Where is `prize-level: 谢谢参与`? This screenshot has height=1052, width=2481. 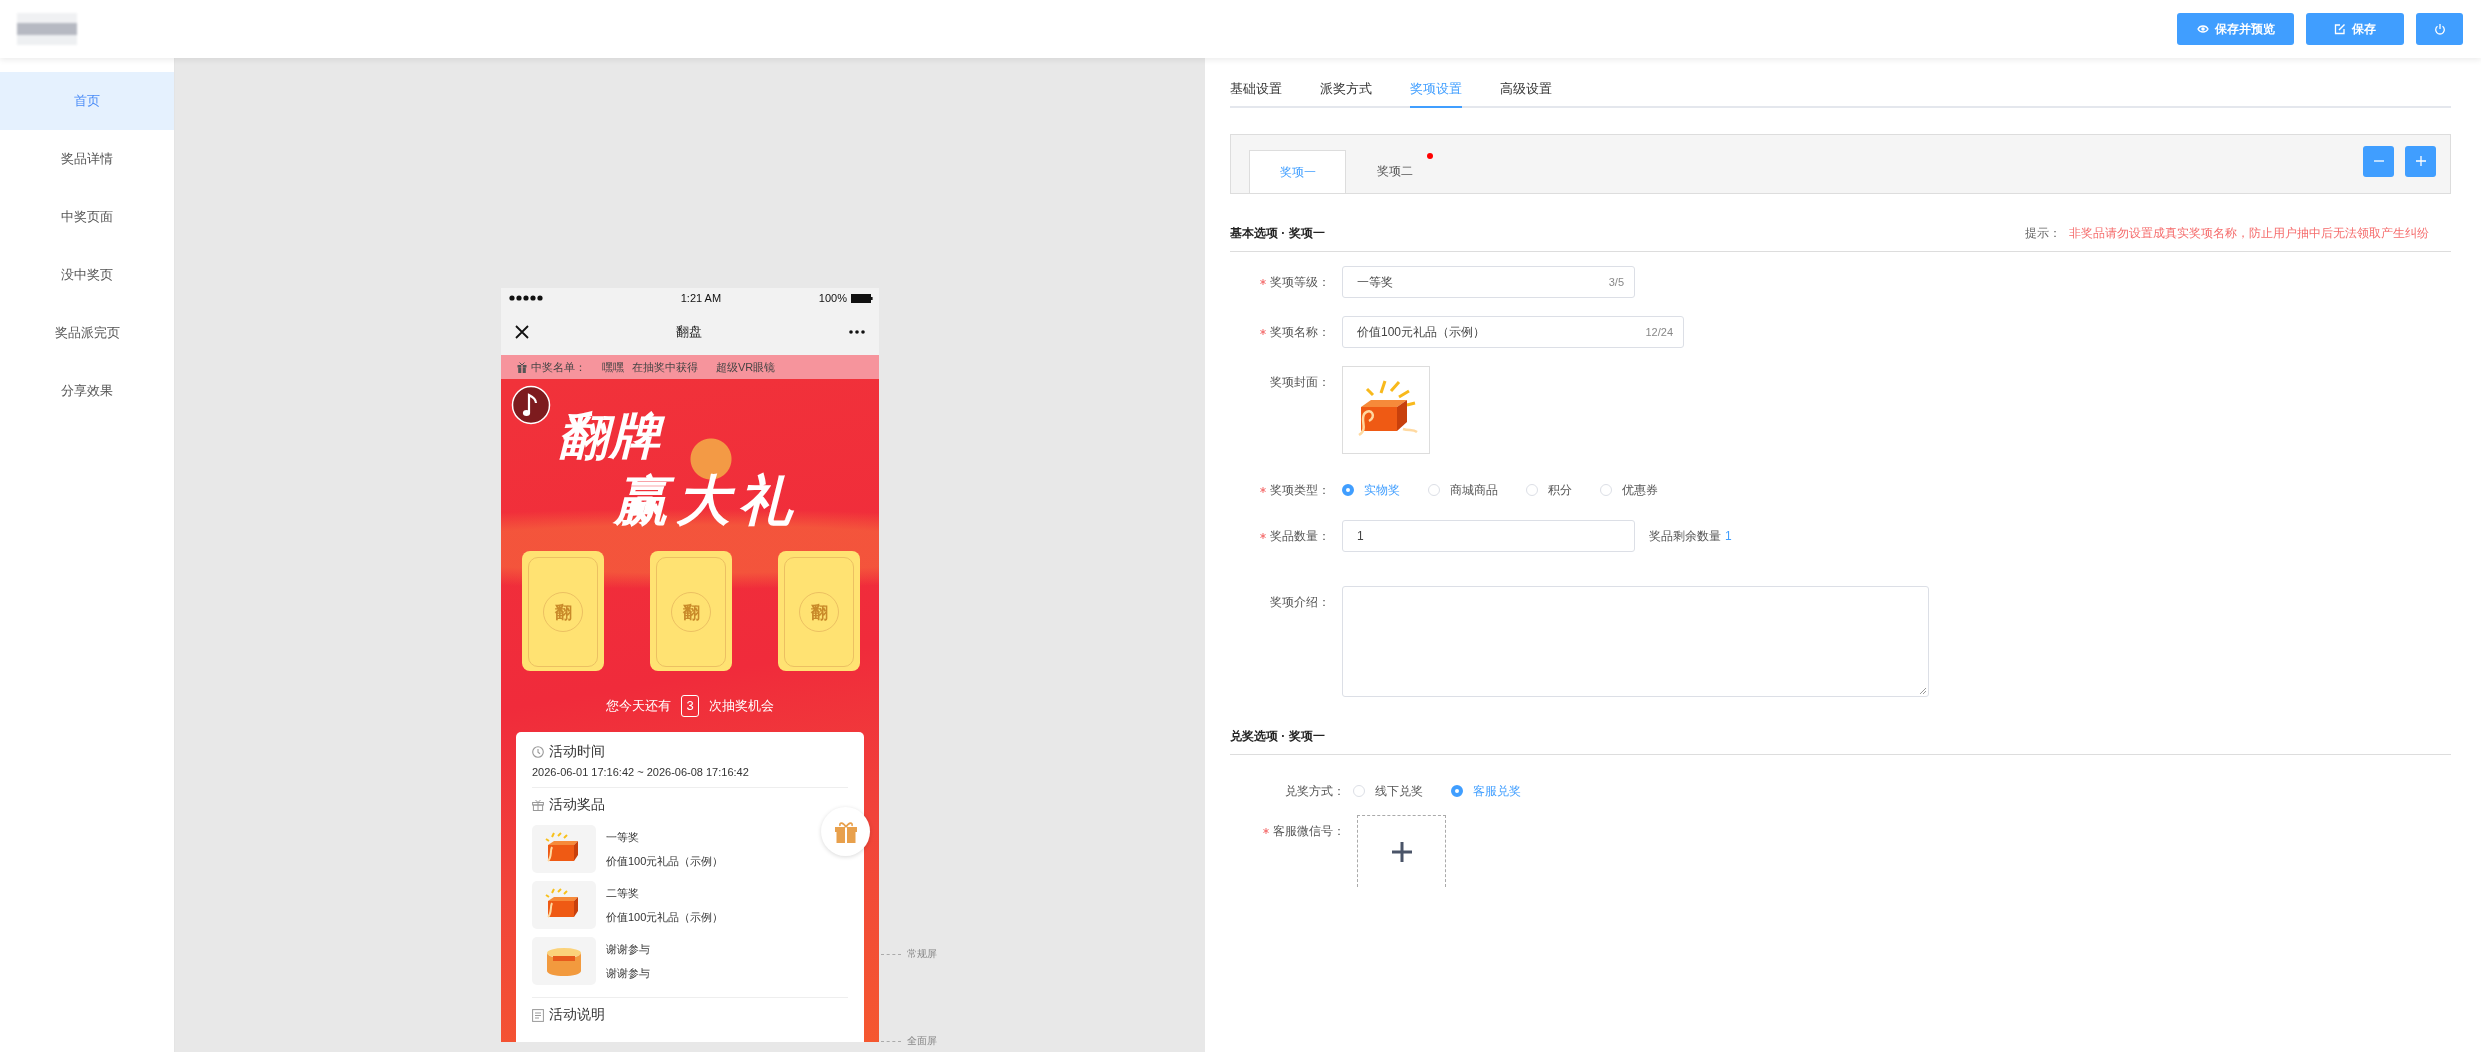
prize-level: 谢谢参与 is located at coordinates (628, 949).